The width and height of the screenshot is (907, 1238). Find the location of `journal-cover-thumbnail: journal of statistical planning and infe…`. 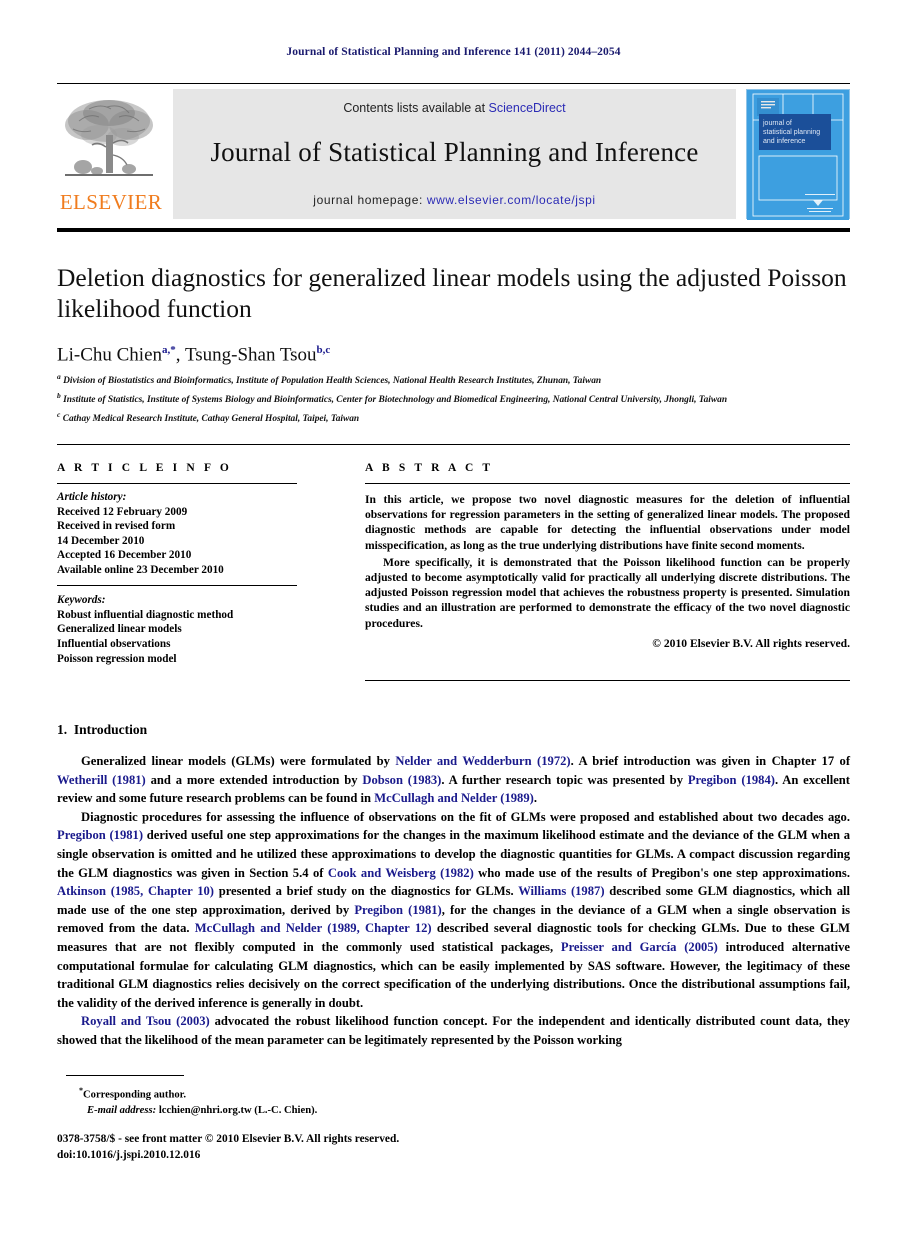

journal-cover-thumbnail: journal of statistical planning and infe… is located at coordinates (798, 154).